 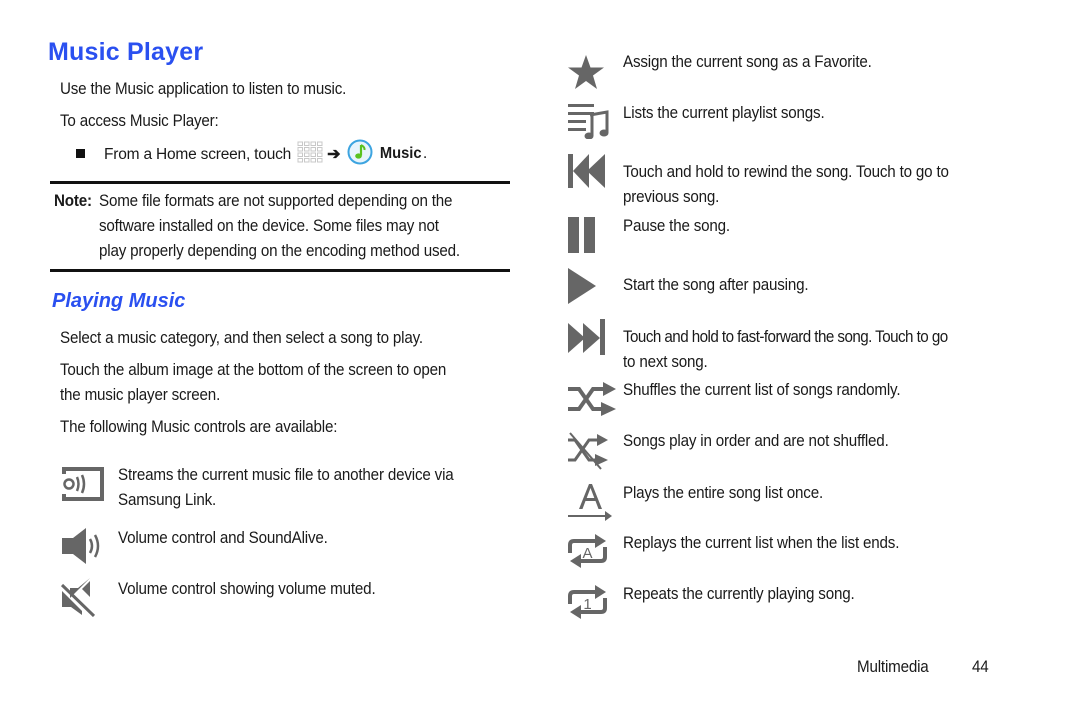 I want to click on control-playlist, so click(x=588, y=123).